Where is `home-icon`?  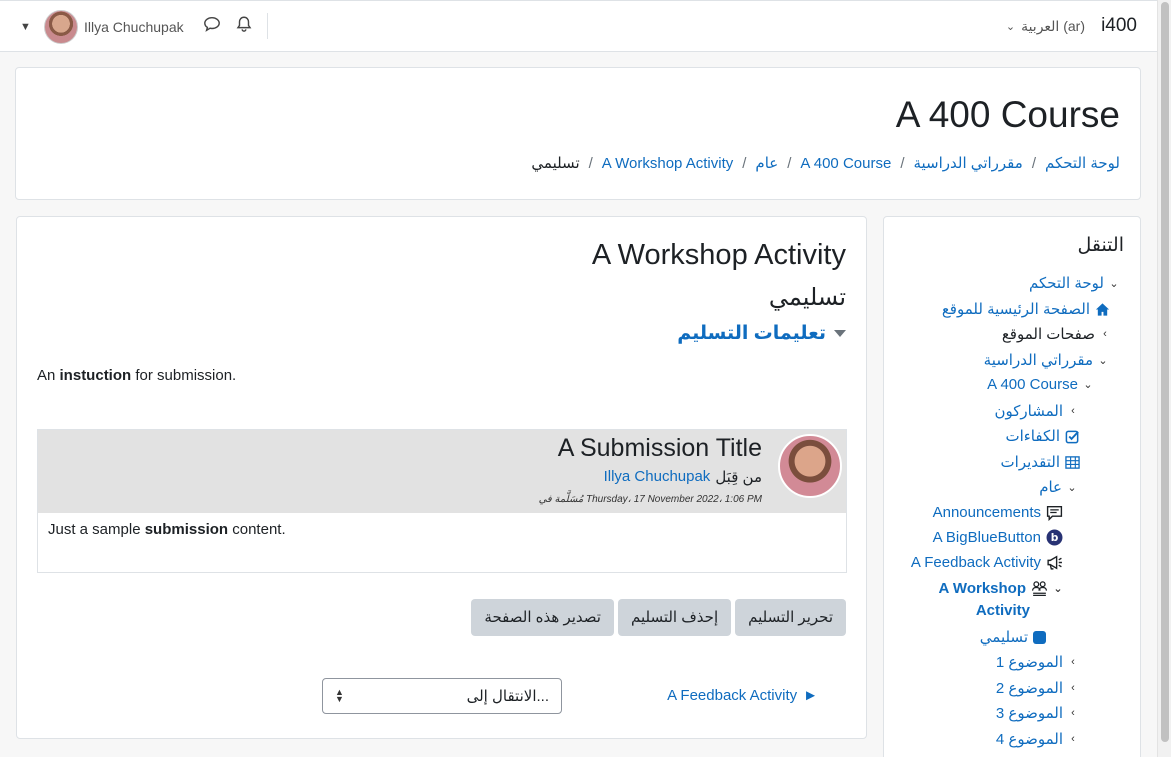 home-icon is located at coordinates (1102, 309).